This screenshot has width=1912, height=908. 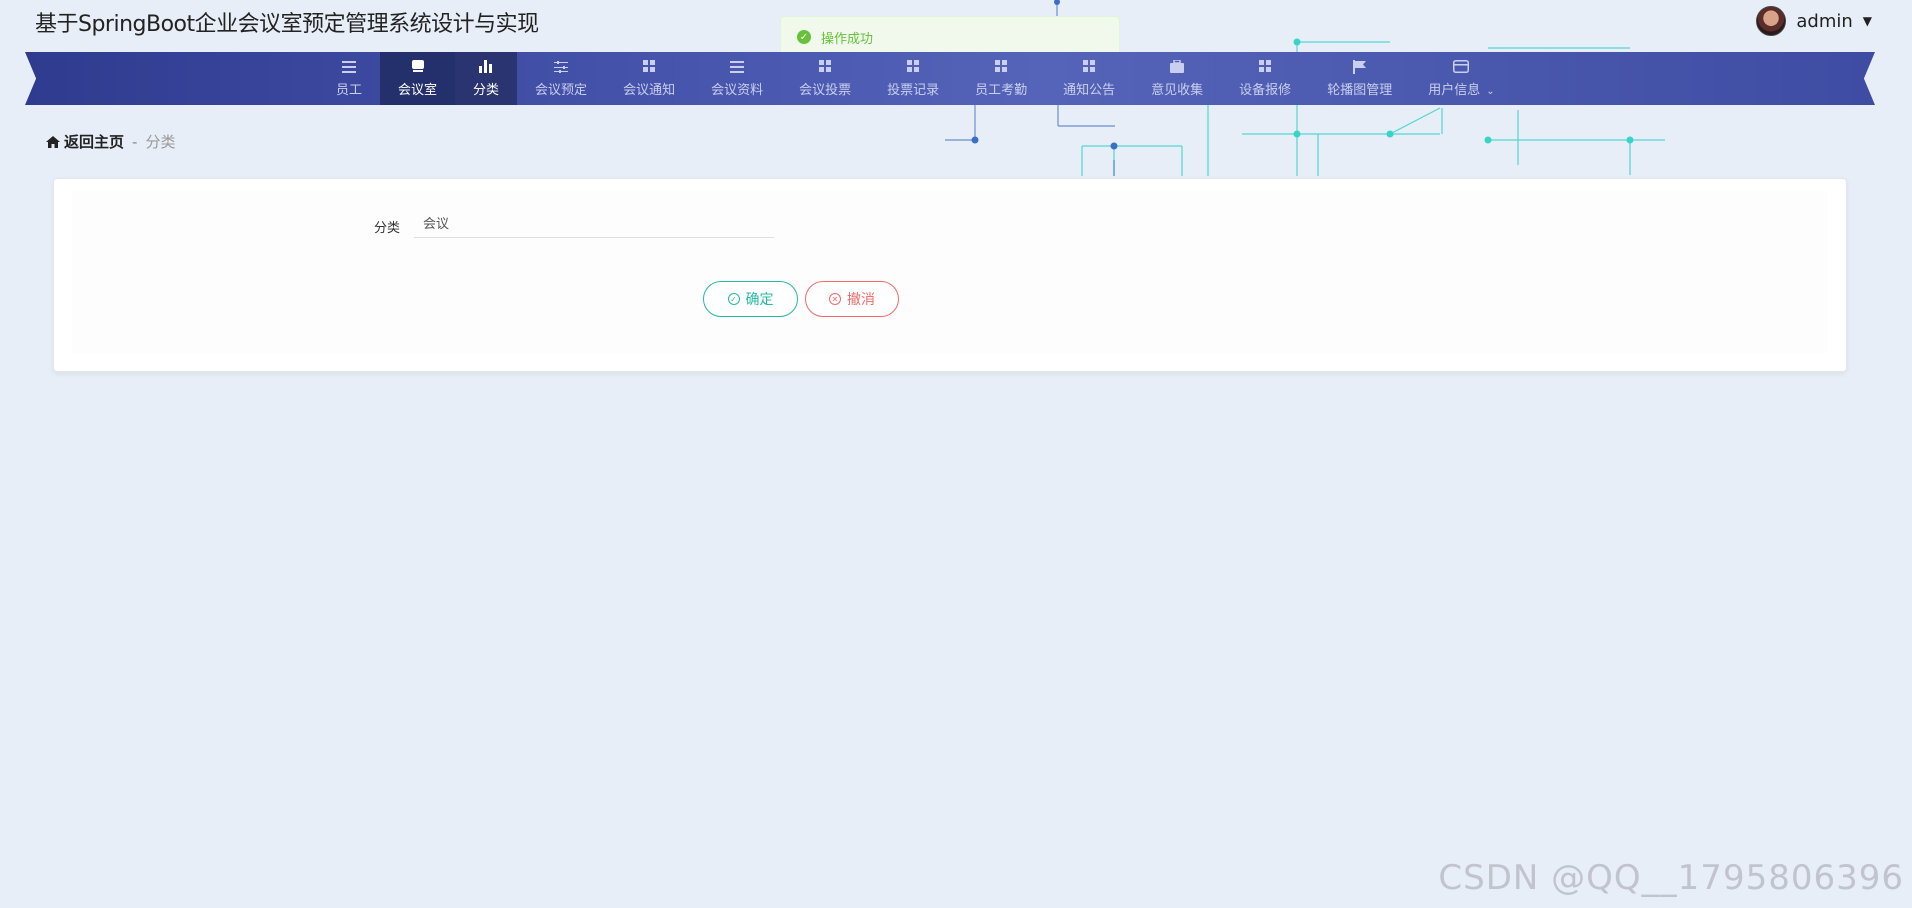 I want to click on bar-chart-icon, so click(x=486, y=67).